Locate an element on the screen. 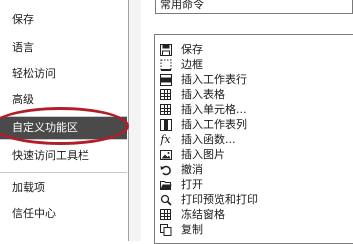 Image resolution: width=353 pixels, height=244 pixels. pane-gutter is located at coordinates (135, 120).